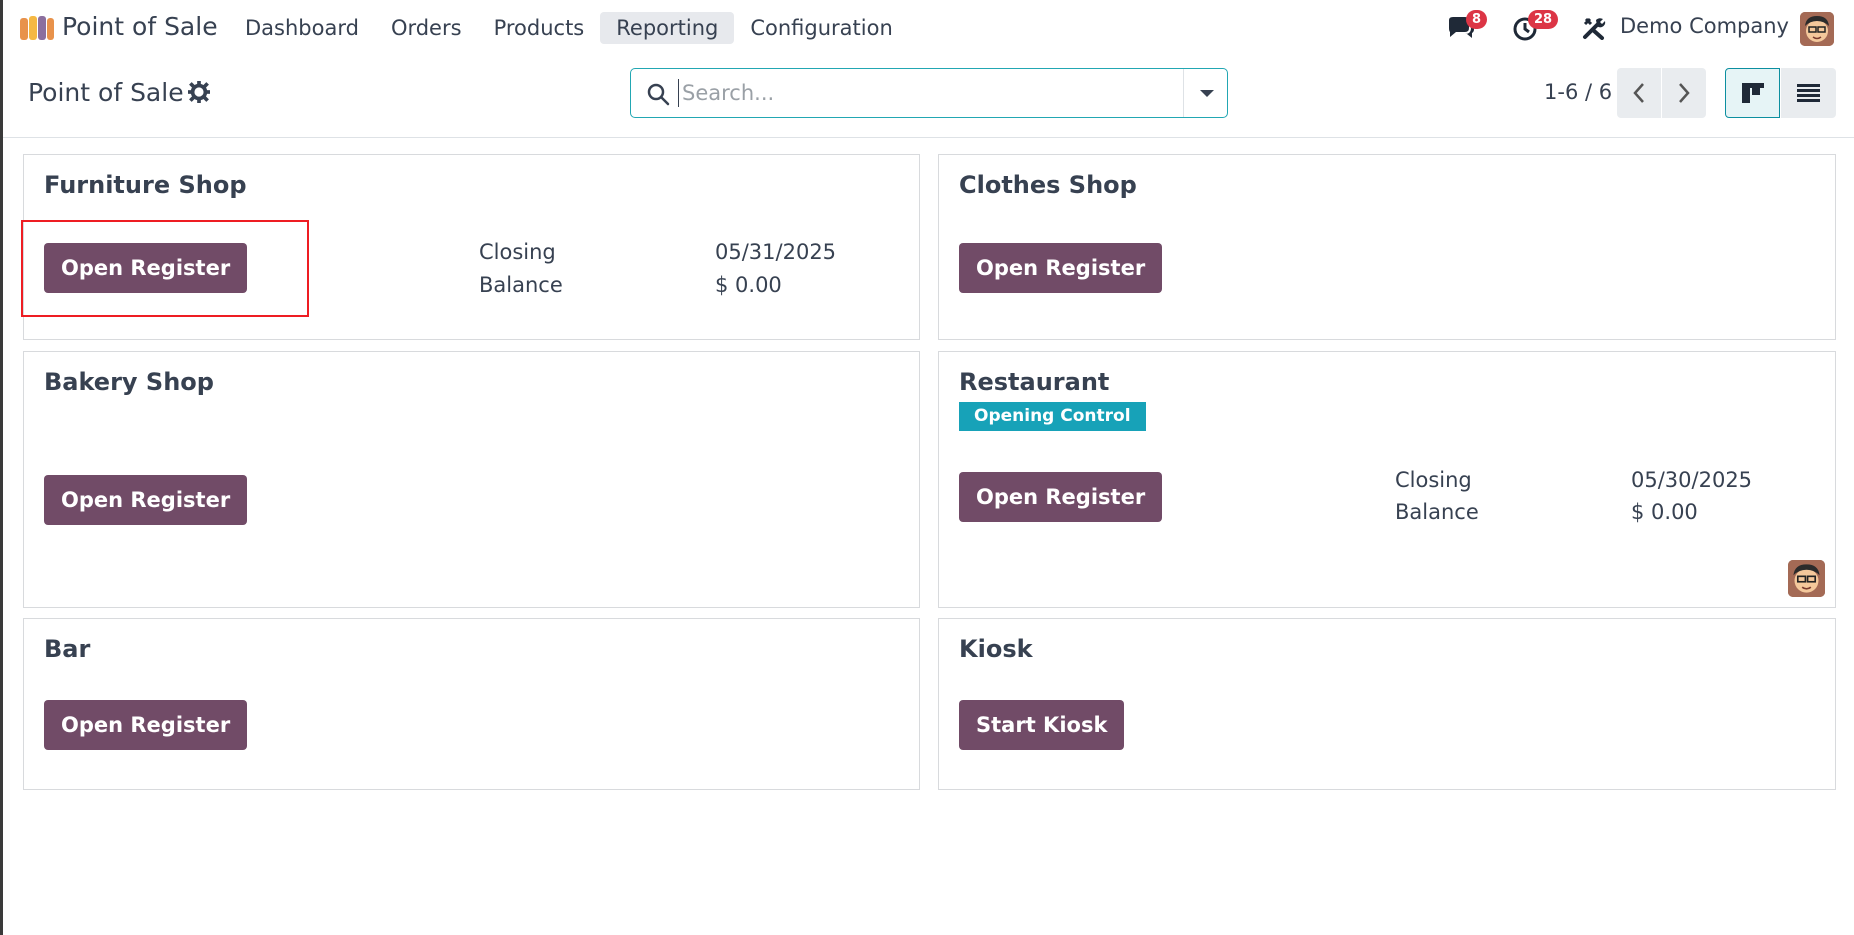 This screenshot has width=1854, height=935. What do you see at coordinates (539, 28) in the screenshot?
I see `menu-products: Products` at bounding box center [539, 28].